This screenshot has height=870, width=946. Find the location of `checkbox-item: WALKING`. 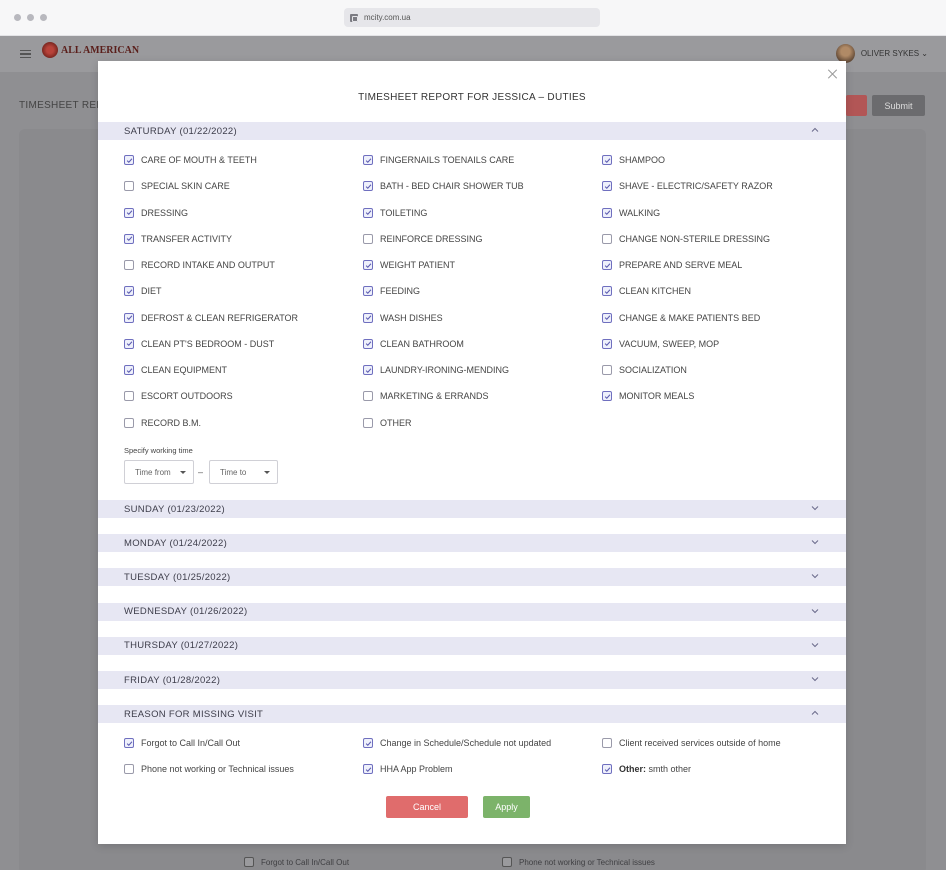

checkbox-item: WALKING is located at coordinates (631, 212).